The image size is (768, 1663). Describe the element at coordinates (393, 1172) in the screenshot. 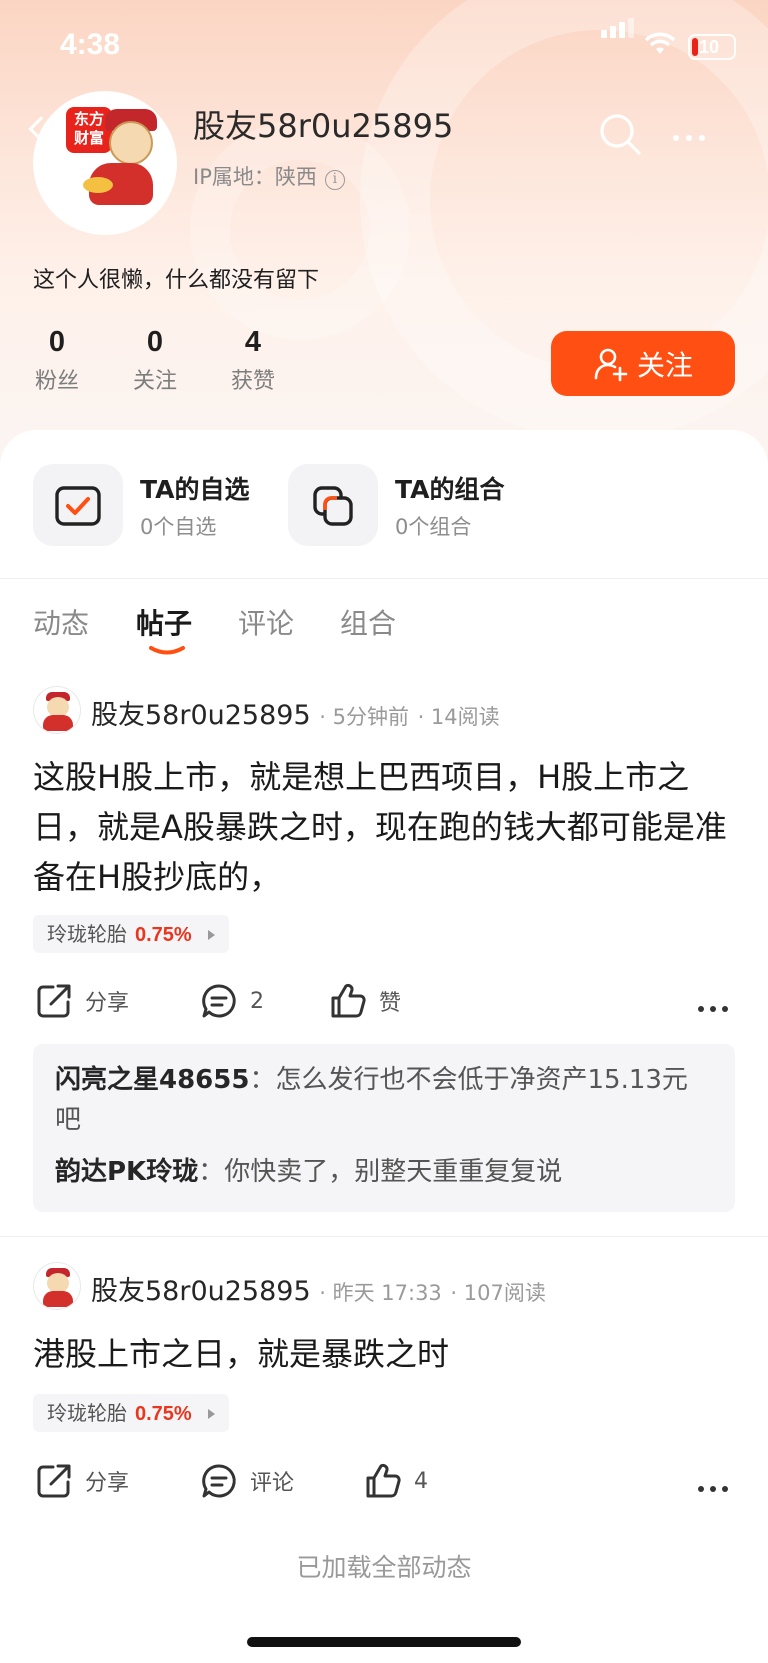

I see `comment-text: 你快卖了，别整天重重复复说` at that location.